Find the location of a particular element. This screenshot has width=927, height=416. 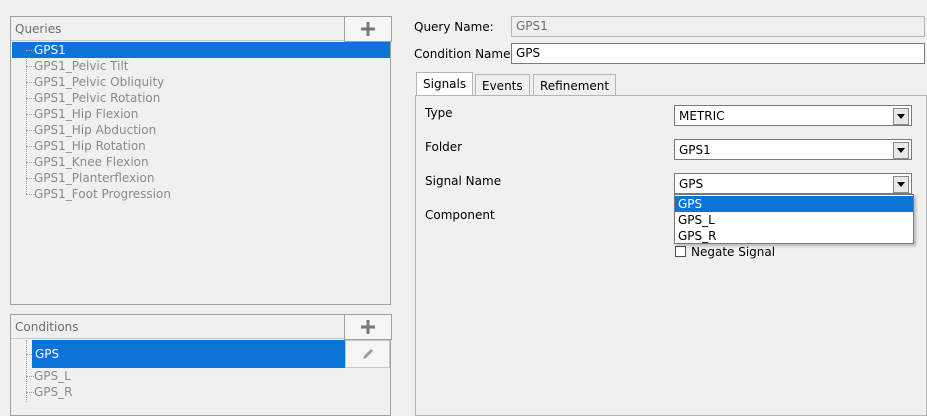

query-label: GPS1_Foot Progression is located at coordinates (102, 194).